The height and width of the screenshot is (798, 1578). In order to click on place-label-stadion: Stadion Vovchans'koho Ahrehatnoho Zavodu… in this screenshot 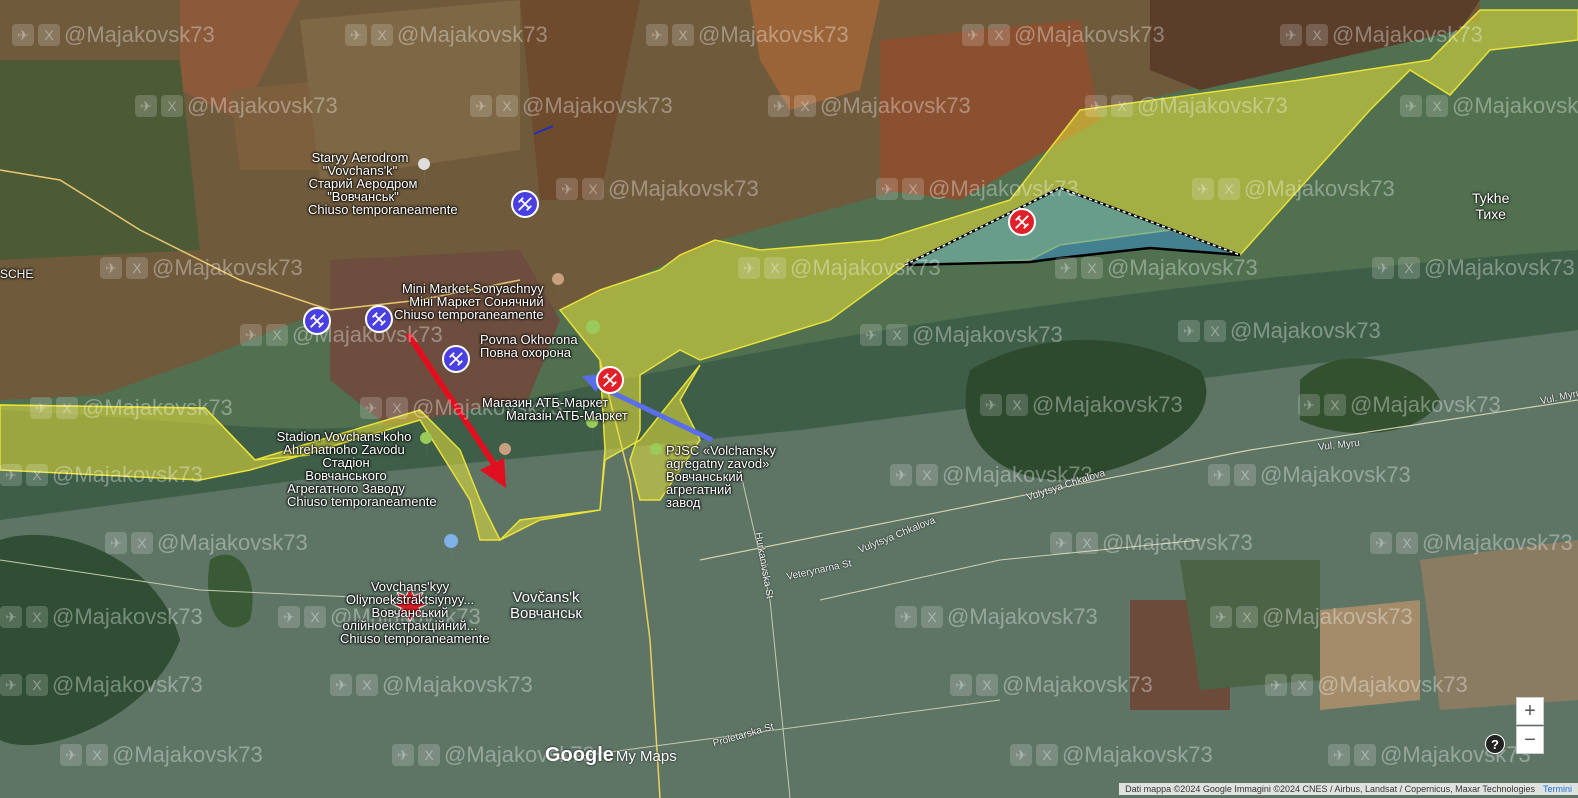, I will do `click(353, 469)`.